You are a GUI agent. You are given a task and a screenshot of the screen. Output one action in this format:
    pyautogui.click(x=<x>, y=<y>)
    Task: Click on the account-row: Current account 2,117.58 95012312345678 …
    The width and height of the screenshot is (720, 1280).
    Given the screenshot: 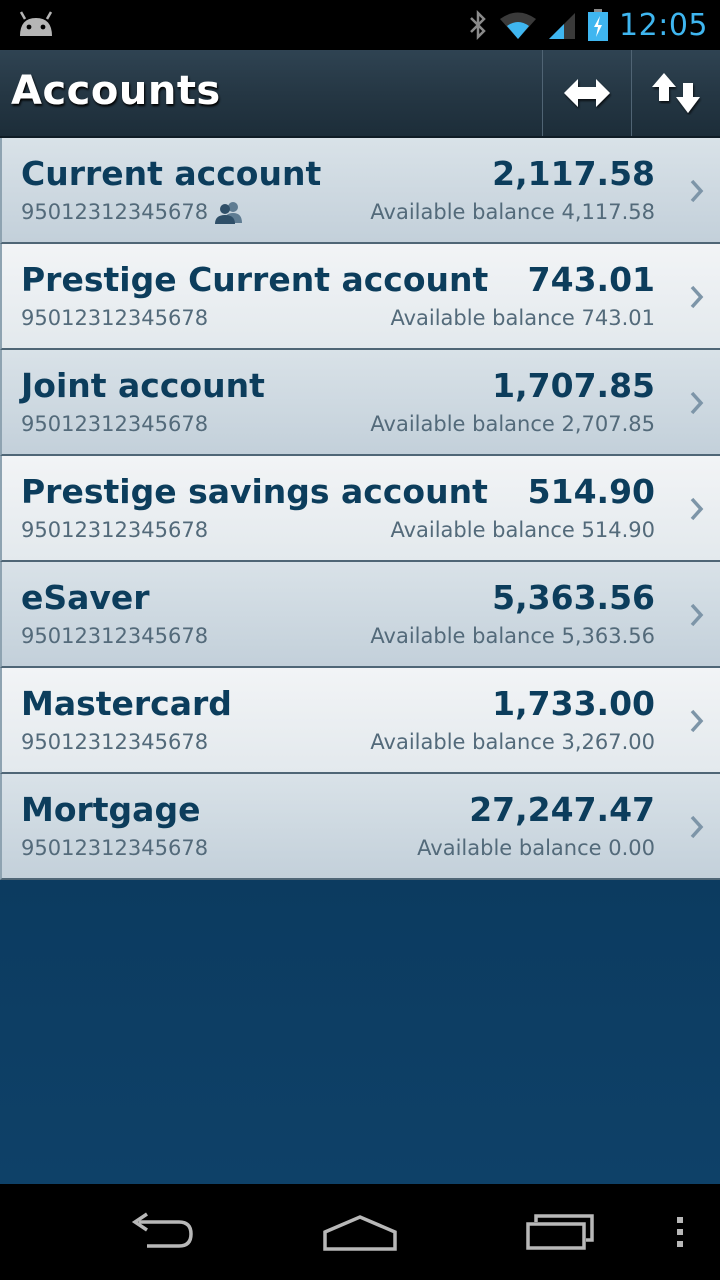 What is the action you would take?
    pyautogui.click(x=360, y=191)
    